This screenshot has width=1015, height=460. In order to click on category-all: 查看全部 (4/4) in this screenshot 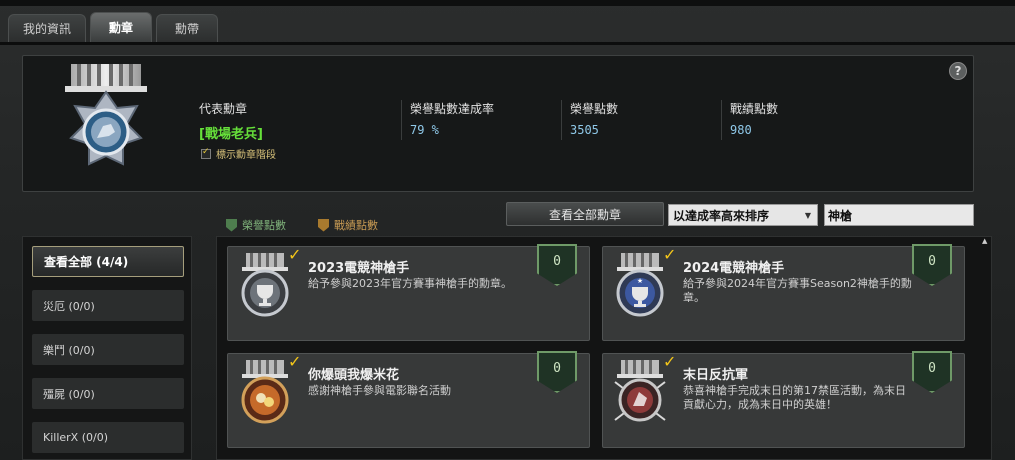, I will do `click(108, 261)`.